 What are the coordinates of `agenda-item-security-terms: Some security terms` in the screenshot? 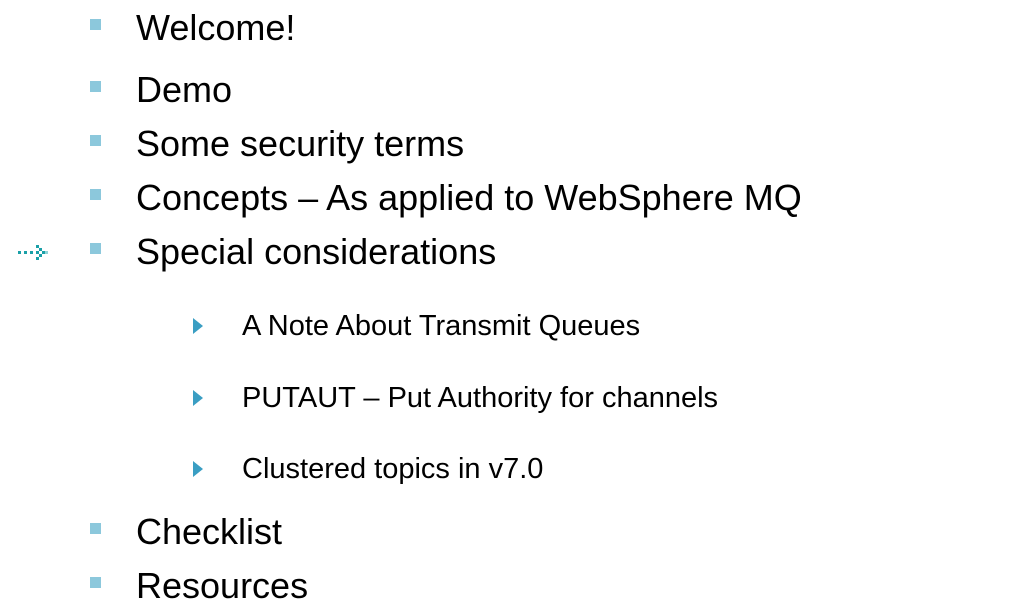 It's located at (277, 143).